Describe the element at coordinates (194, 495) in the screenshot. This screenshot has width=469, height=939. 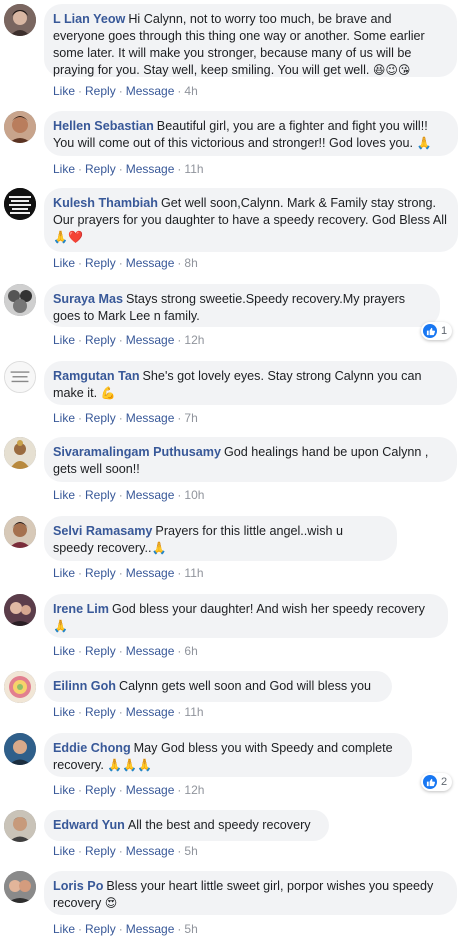
I see `timestamp: 10h` at that location.